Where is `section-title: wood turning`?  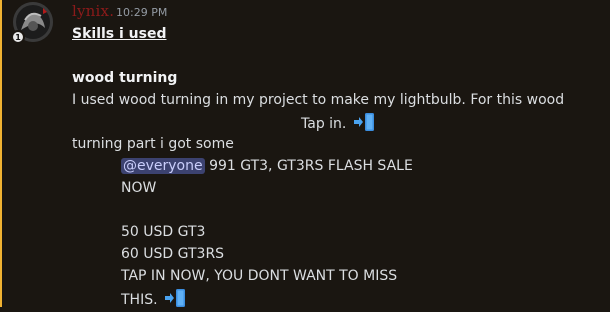
section-title: wood turning is located at coordinates (125, 78).